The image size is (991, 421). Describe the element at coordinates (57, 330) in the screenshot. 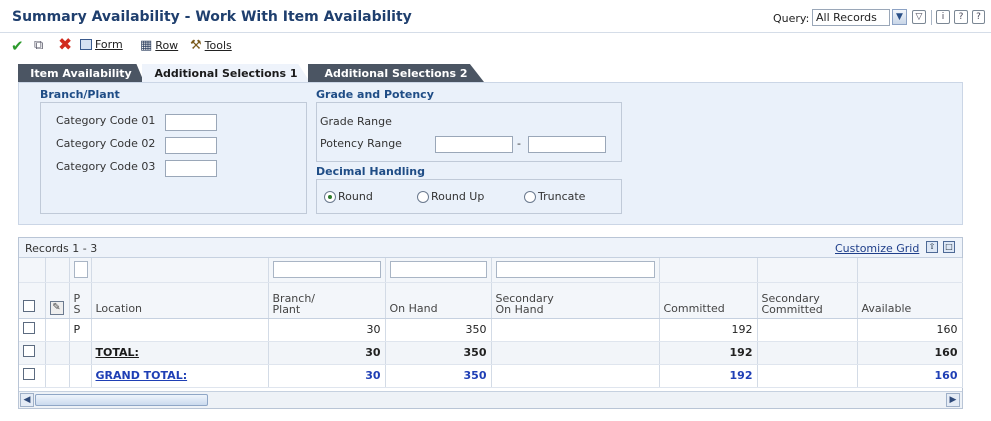

I see `cell` at that location.